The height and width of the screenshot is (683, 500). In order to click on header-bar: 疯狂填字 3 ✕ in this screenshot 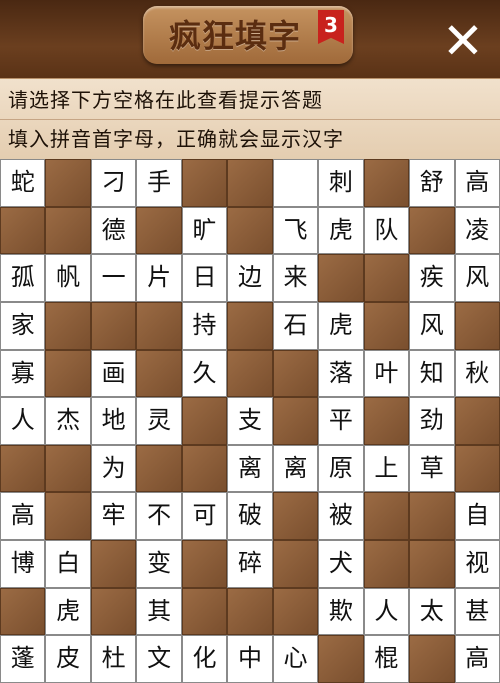, I will do `click(250, 39)`.